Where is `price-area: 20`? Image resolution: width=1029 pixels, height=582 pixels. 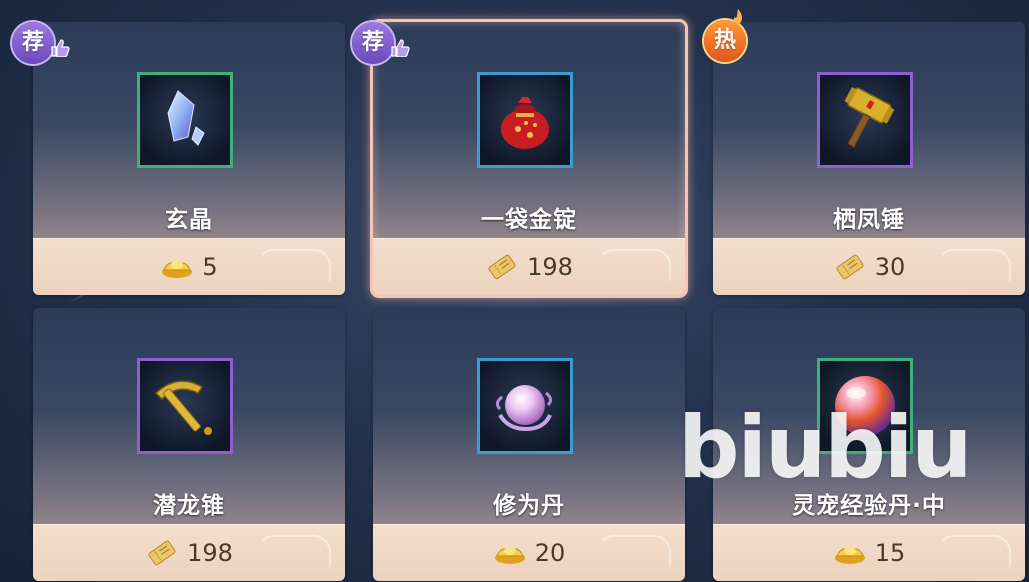 price-area: 20 is located at coordinates (529, 552).